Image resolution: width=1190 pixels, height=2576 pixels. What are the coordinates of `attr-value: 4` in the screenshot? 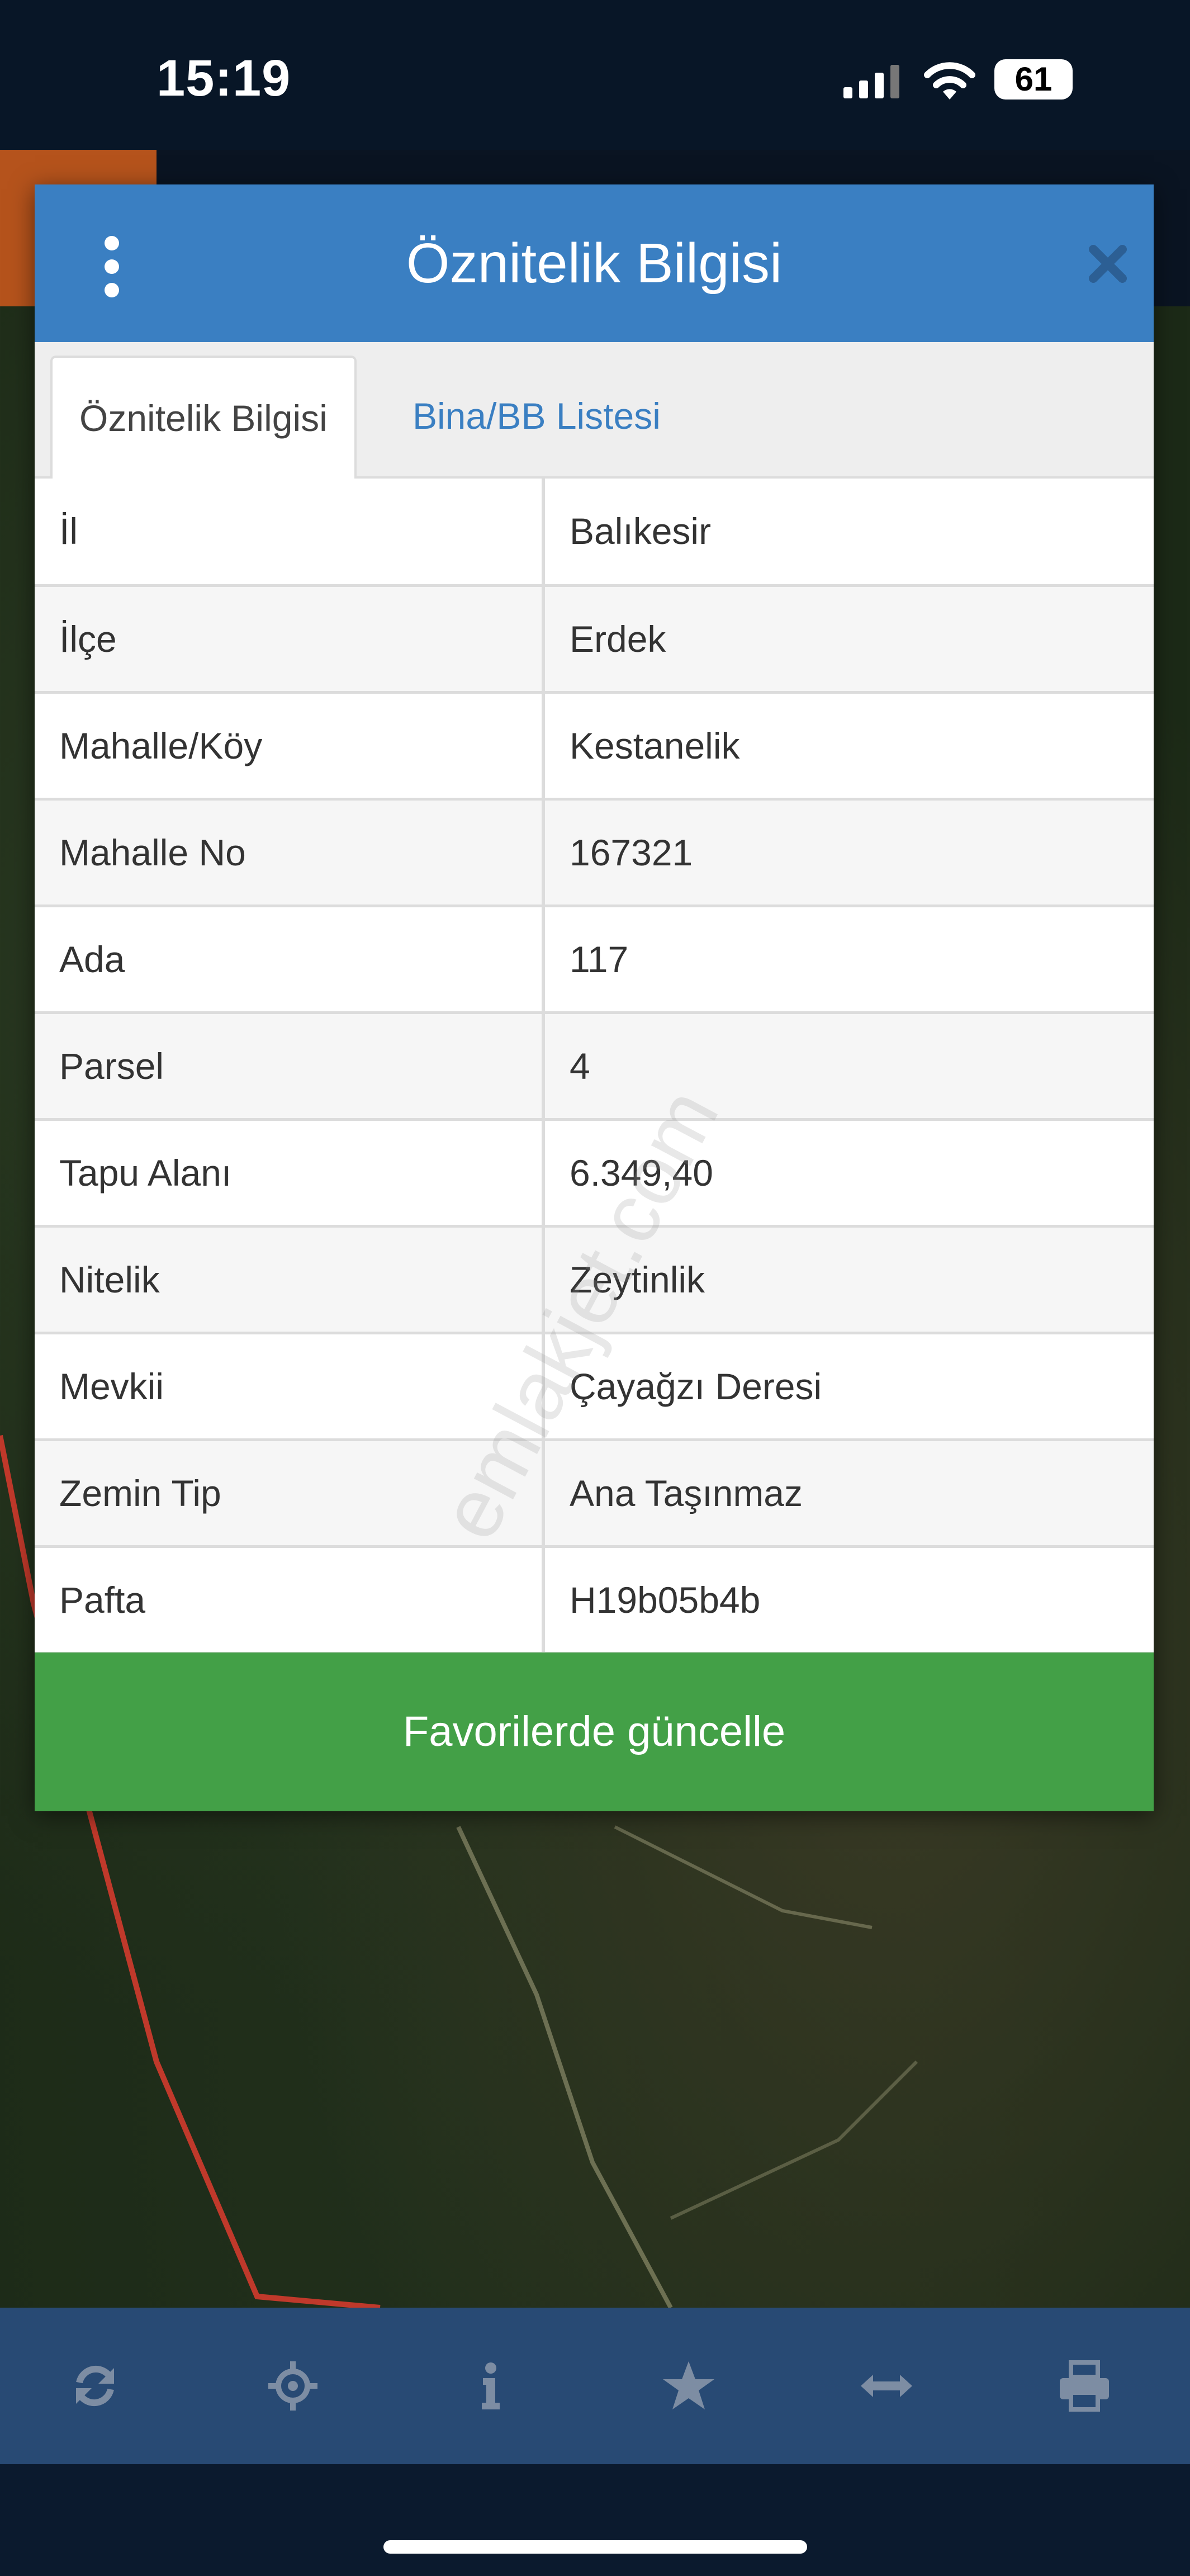 It's located at (848, 1066).